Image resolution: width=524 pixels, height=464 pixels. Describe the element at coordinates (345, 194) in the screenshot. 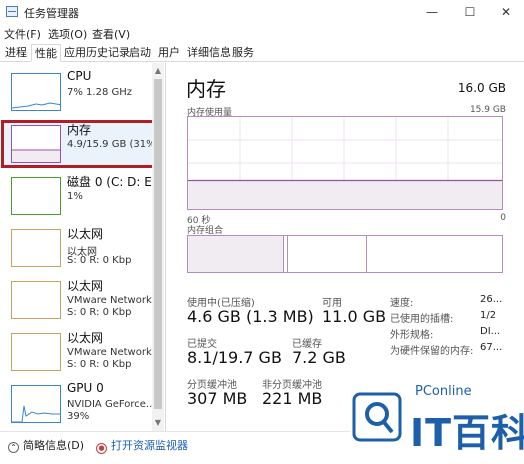

I see `usage-area` at that location.